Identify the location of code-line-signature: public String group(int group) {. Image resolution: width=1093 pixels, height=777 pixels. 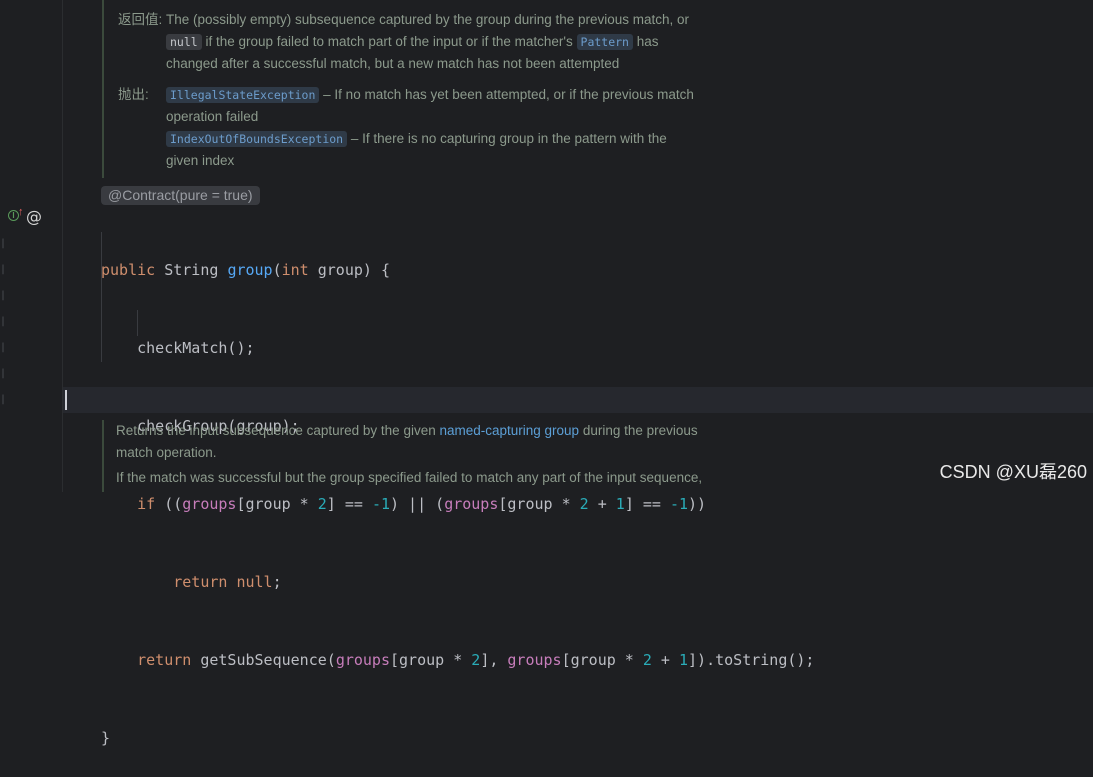
(245, 270).